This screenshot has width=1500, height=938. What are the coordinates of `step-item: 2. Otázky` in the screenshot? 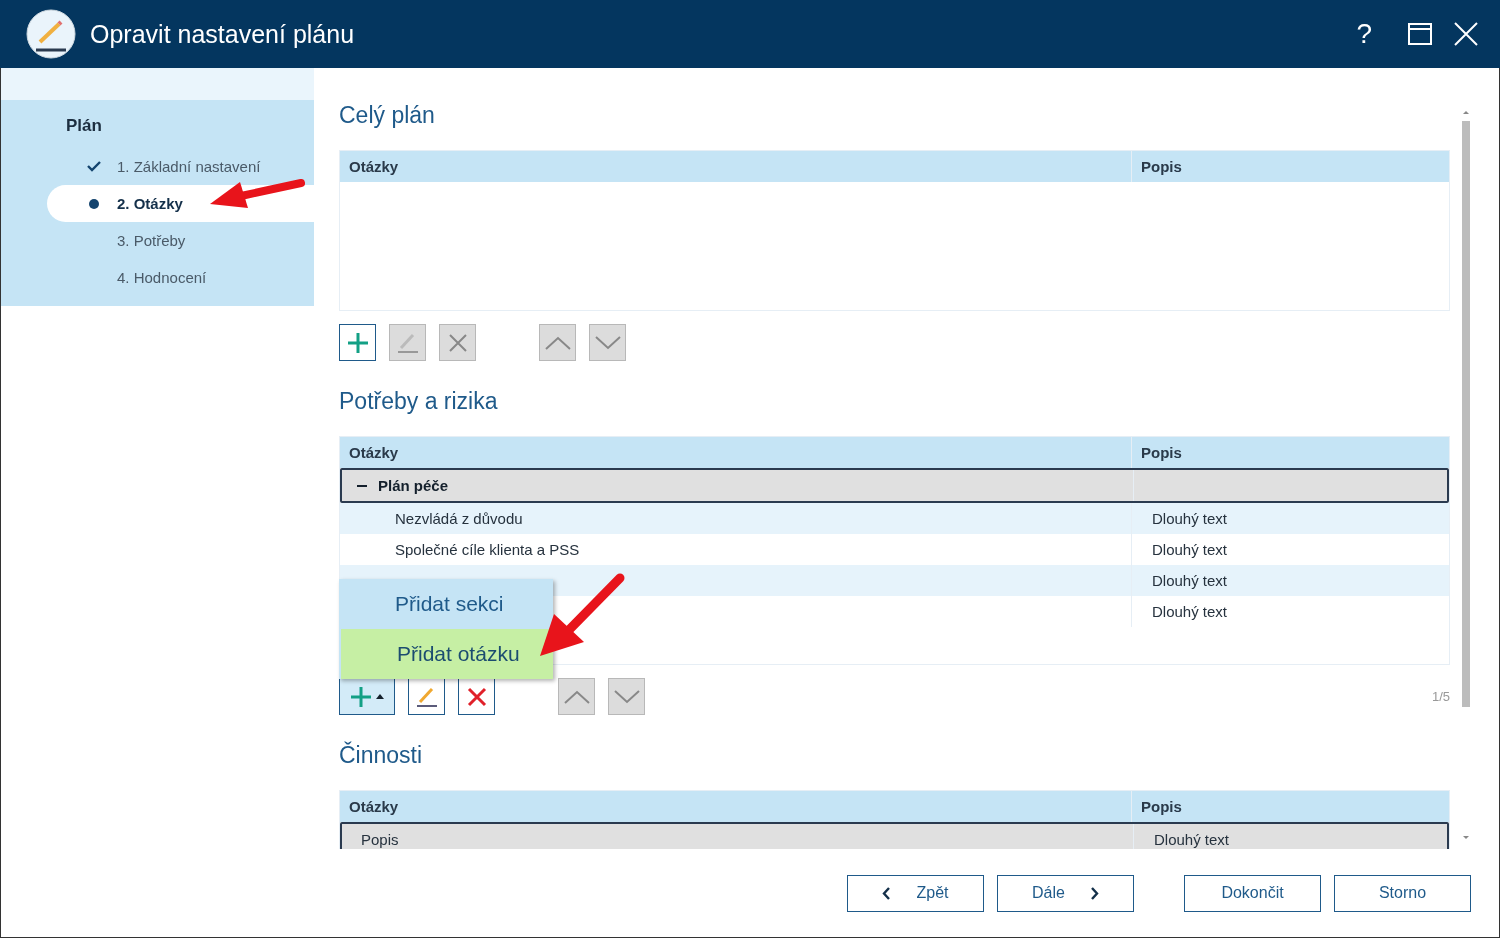 It's located at (180, 203).